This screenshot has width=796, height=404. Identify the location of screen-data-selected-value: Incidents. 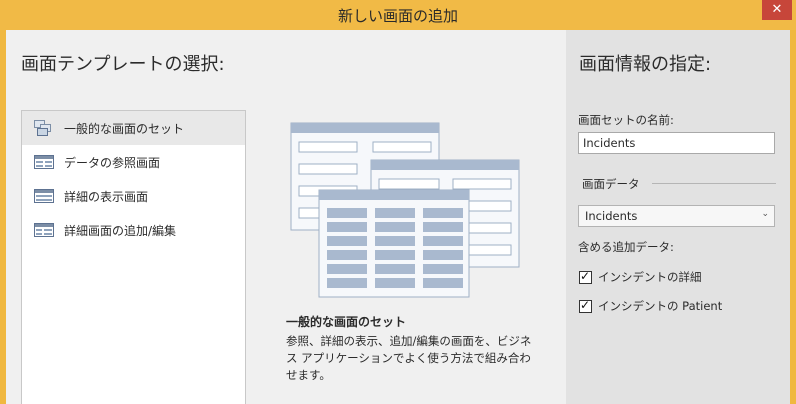
(611, 216).